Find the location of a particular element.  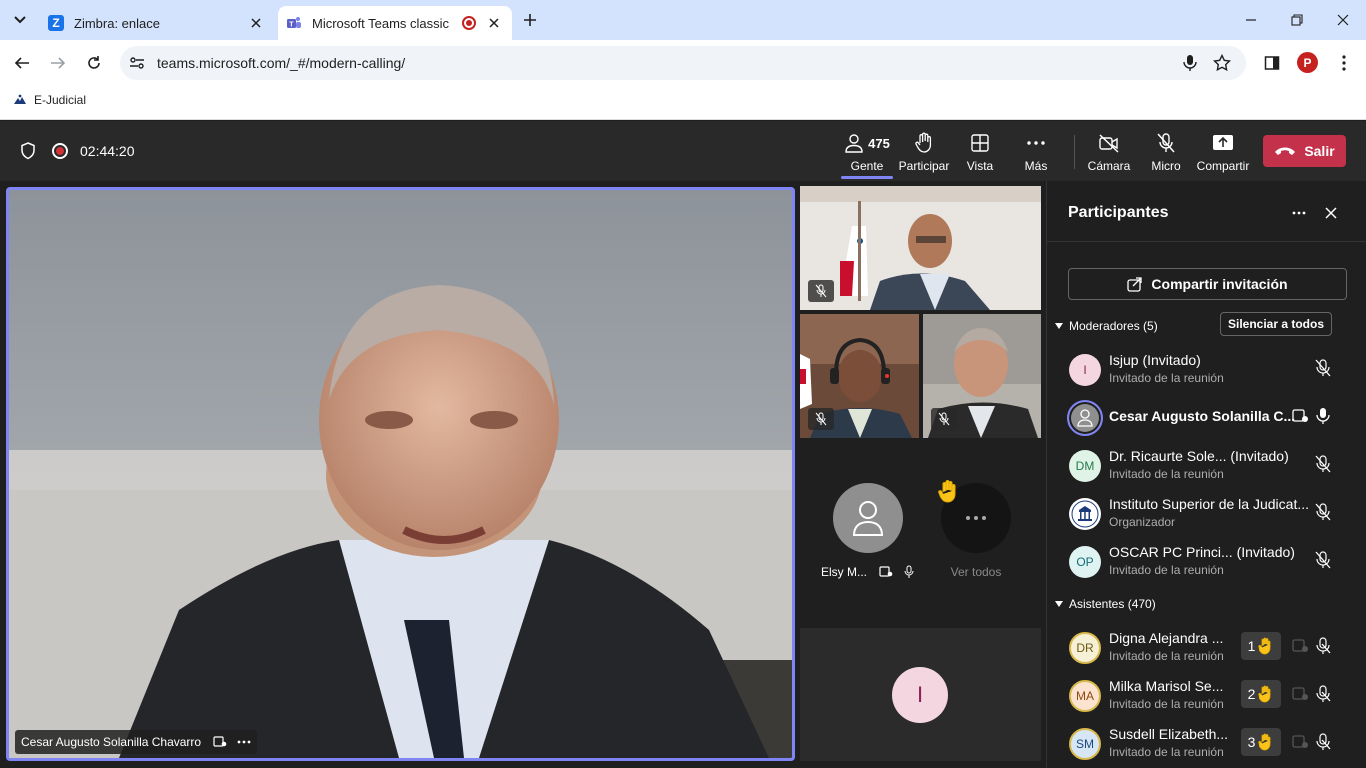

close-panel-icon is located at coordinates (1331, 213).